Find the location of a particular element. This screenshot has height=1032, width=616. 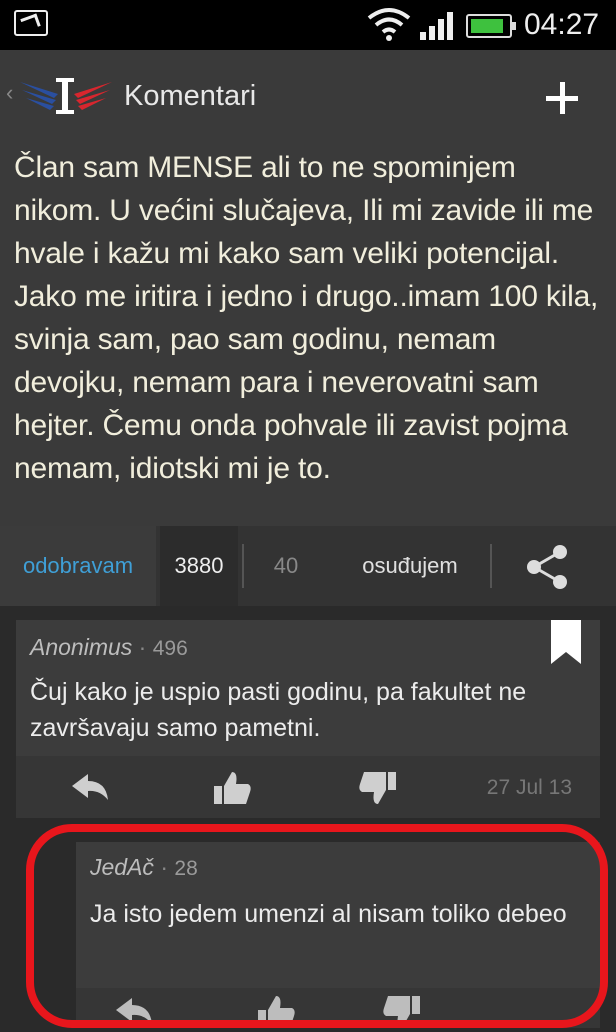

condemn-count: 40 is located at coordinates (286, 565).